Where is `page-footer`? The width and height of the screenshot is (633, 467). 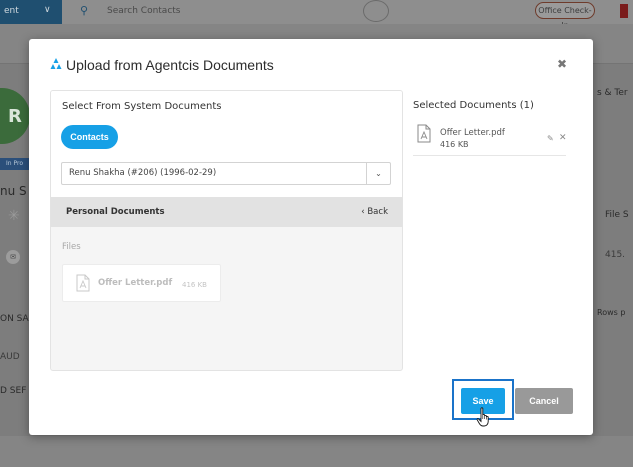
page-footer is located at coordinates (316, 451).